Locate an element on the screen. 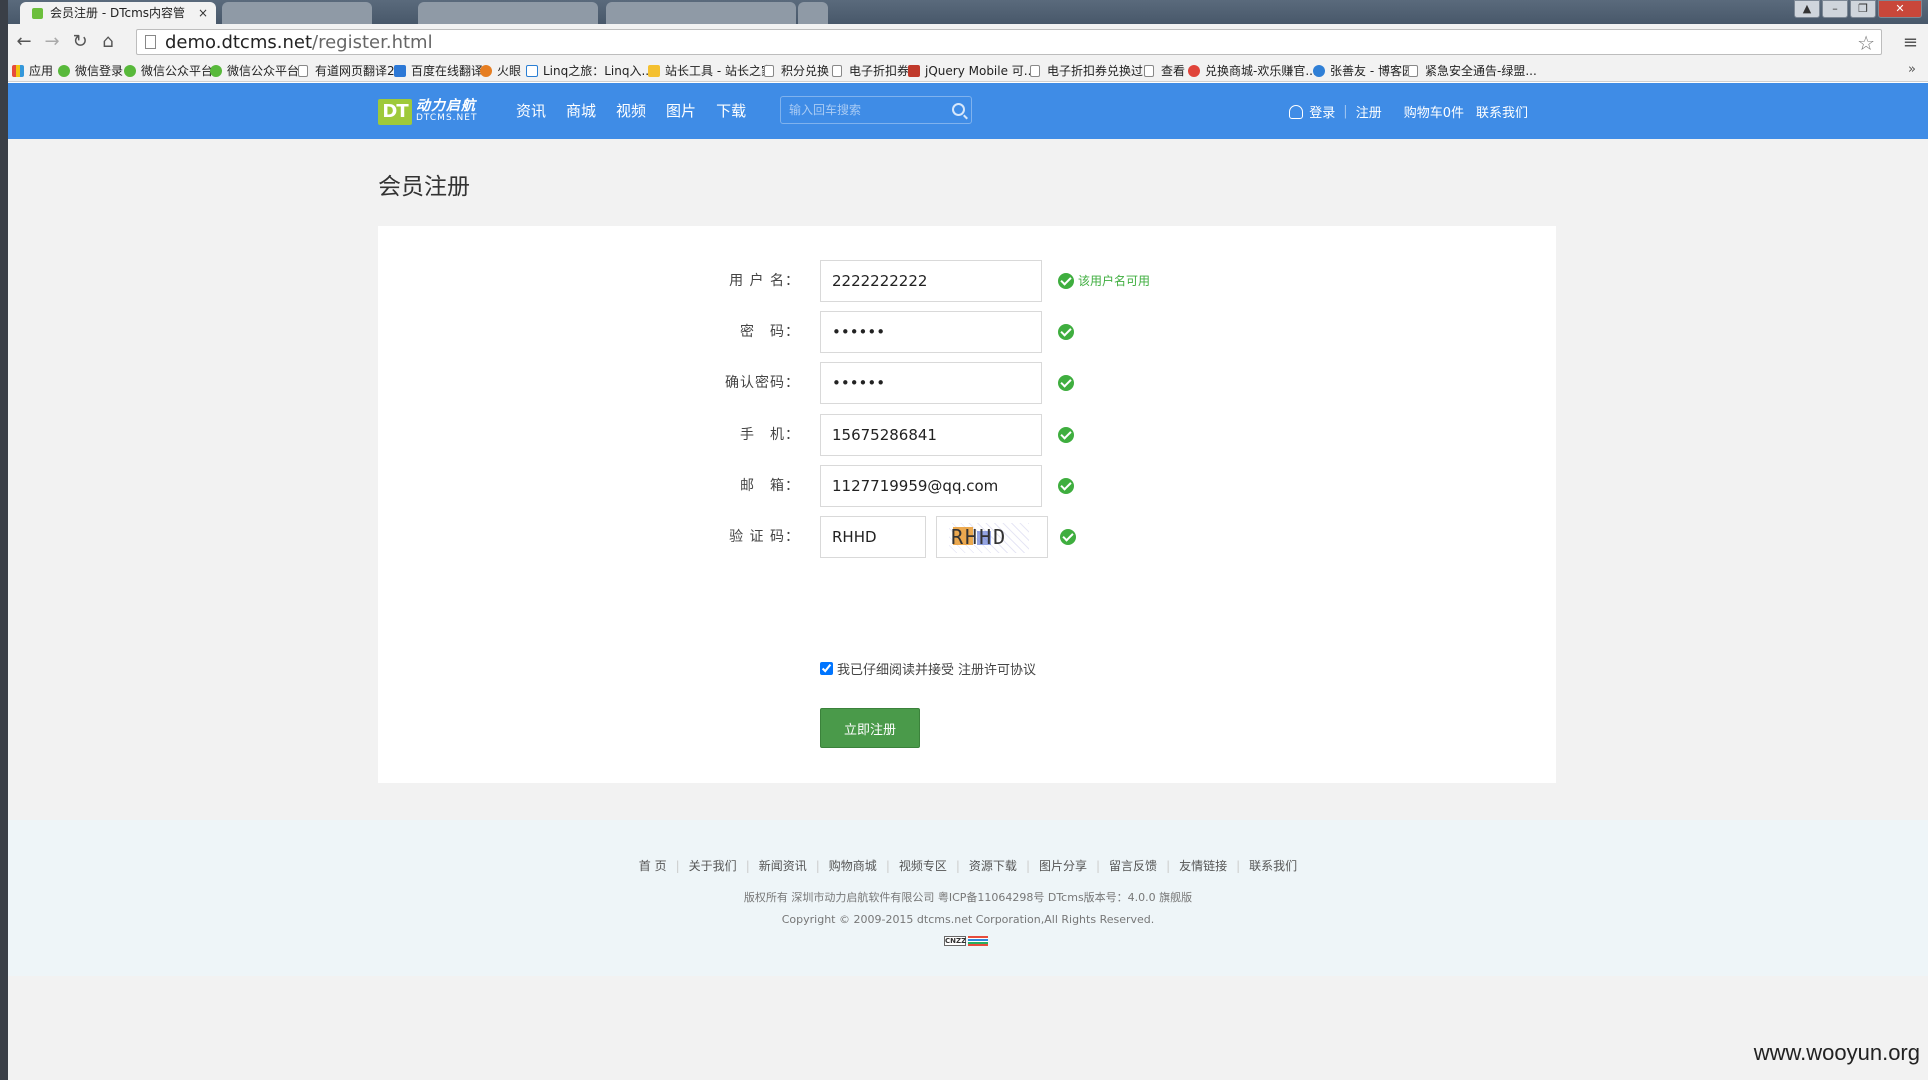 This screenshot has height=1080, width=1928. hamburger-menu-icon: ≡ is located at coordinates (1910, 42).